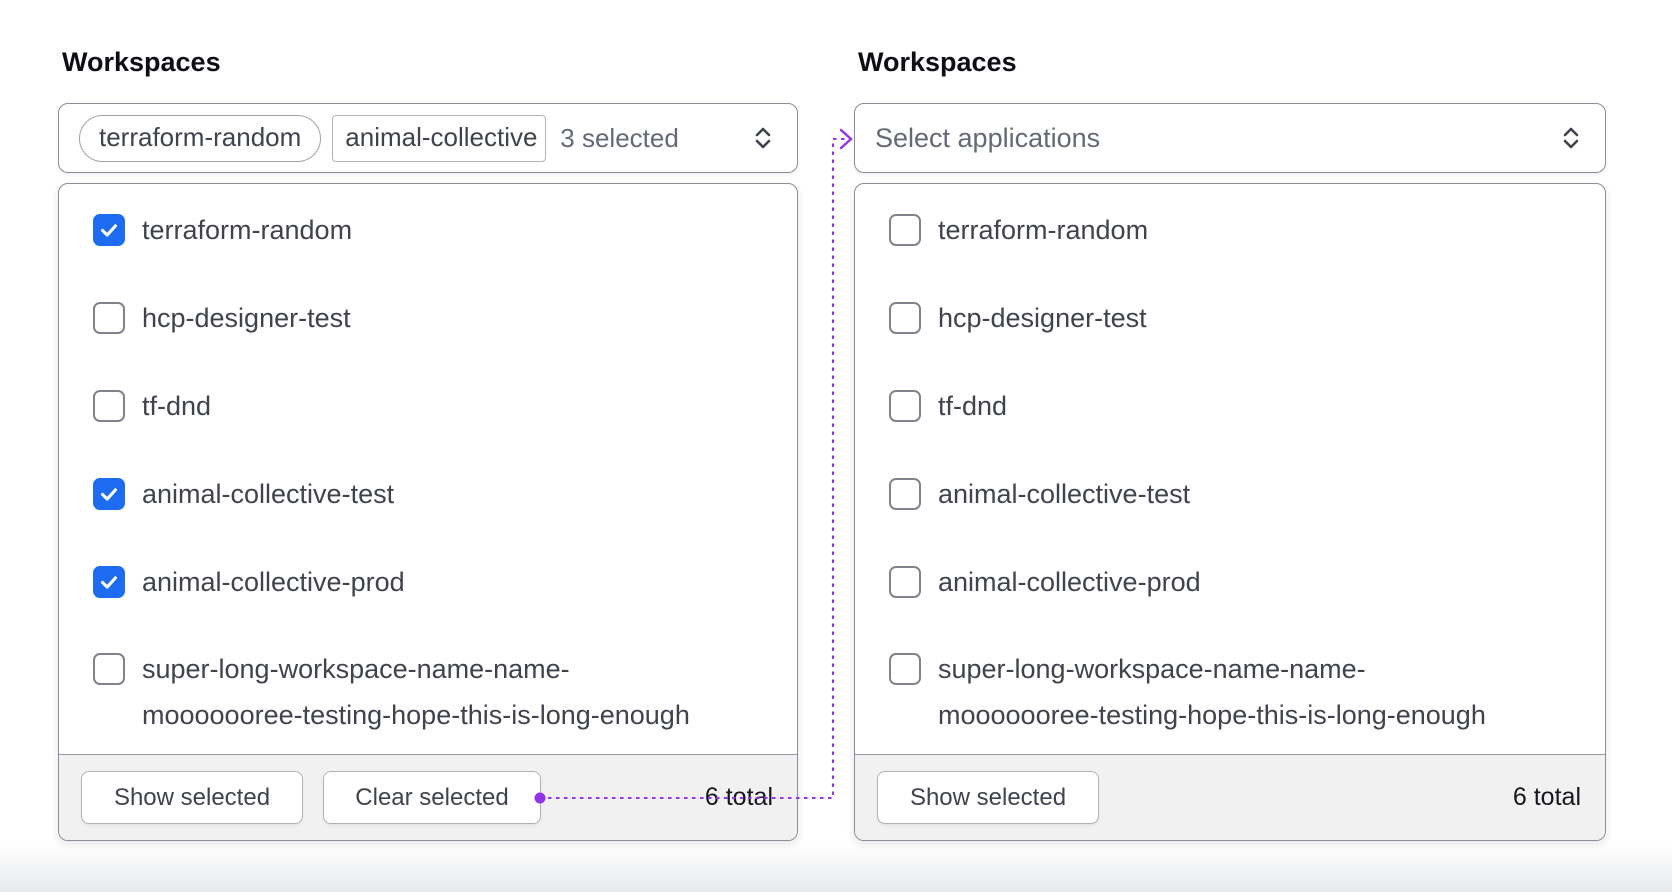 Image resolution: width=1672 pixels, height=892 pixels. I want to click on page-bottom-gradient, so click(836, 868).